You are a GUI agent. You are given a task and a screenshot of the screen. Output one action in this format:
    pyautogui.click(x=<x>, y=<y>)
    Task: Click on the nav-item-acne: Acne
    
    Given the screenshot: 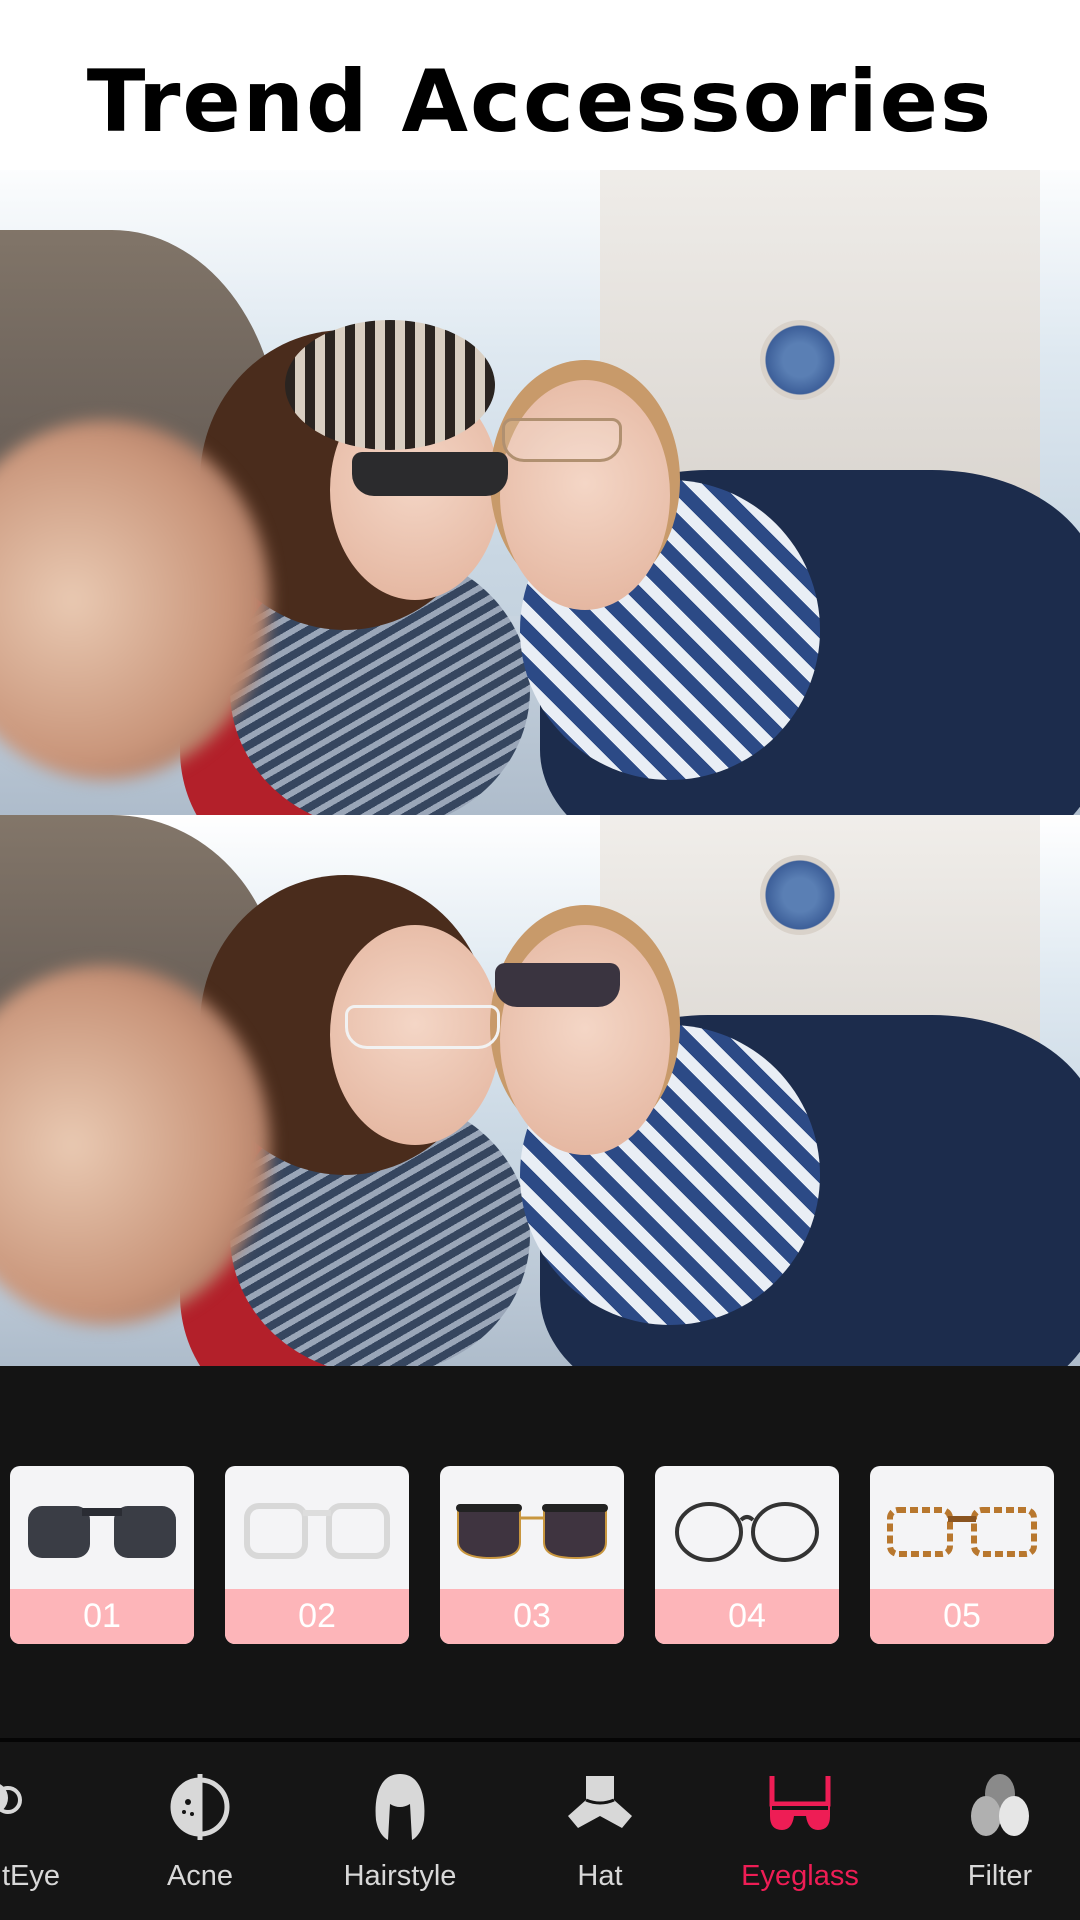 What is the action you would take?
    pyautogui.click(x=200, y=1831)
    